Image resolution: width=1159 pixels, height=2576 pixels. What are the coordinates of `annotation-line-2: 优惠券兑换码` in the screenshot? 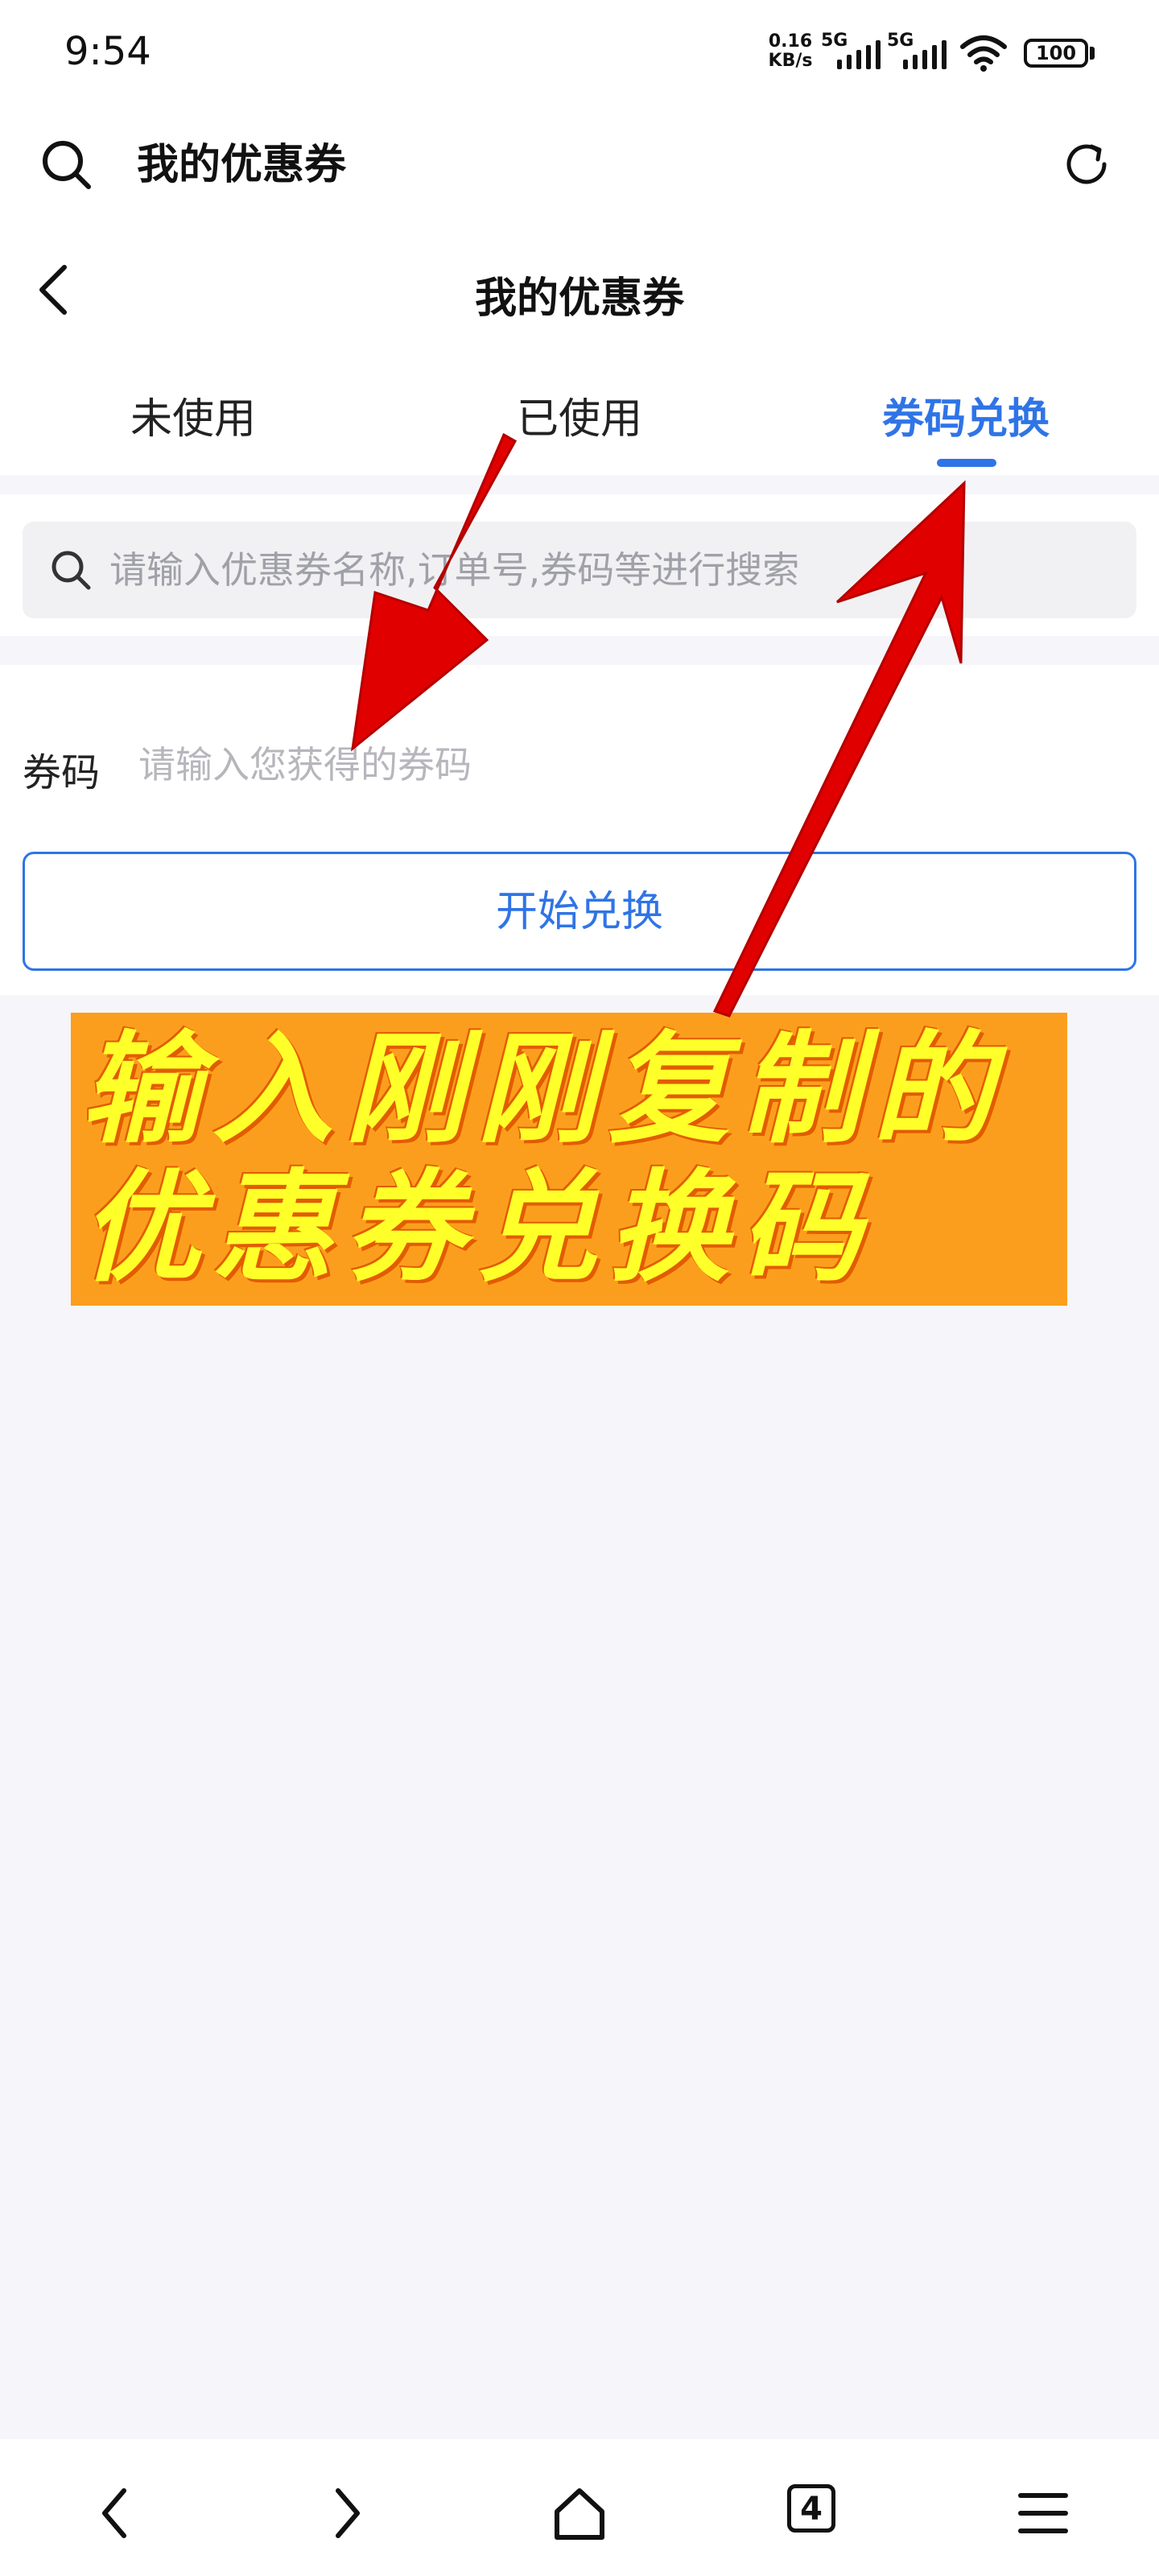 It's located at (476, 1227).